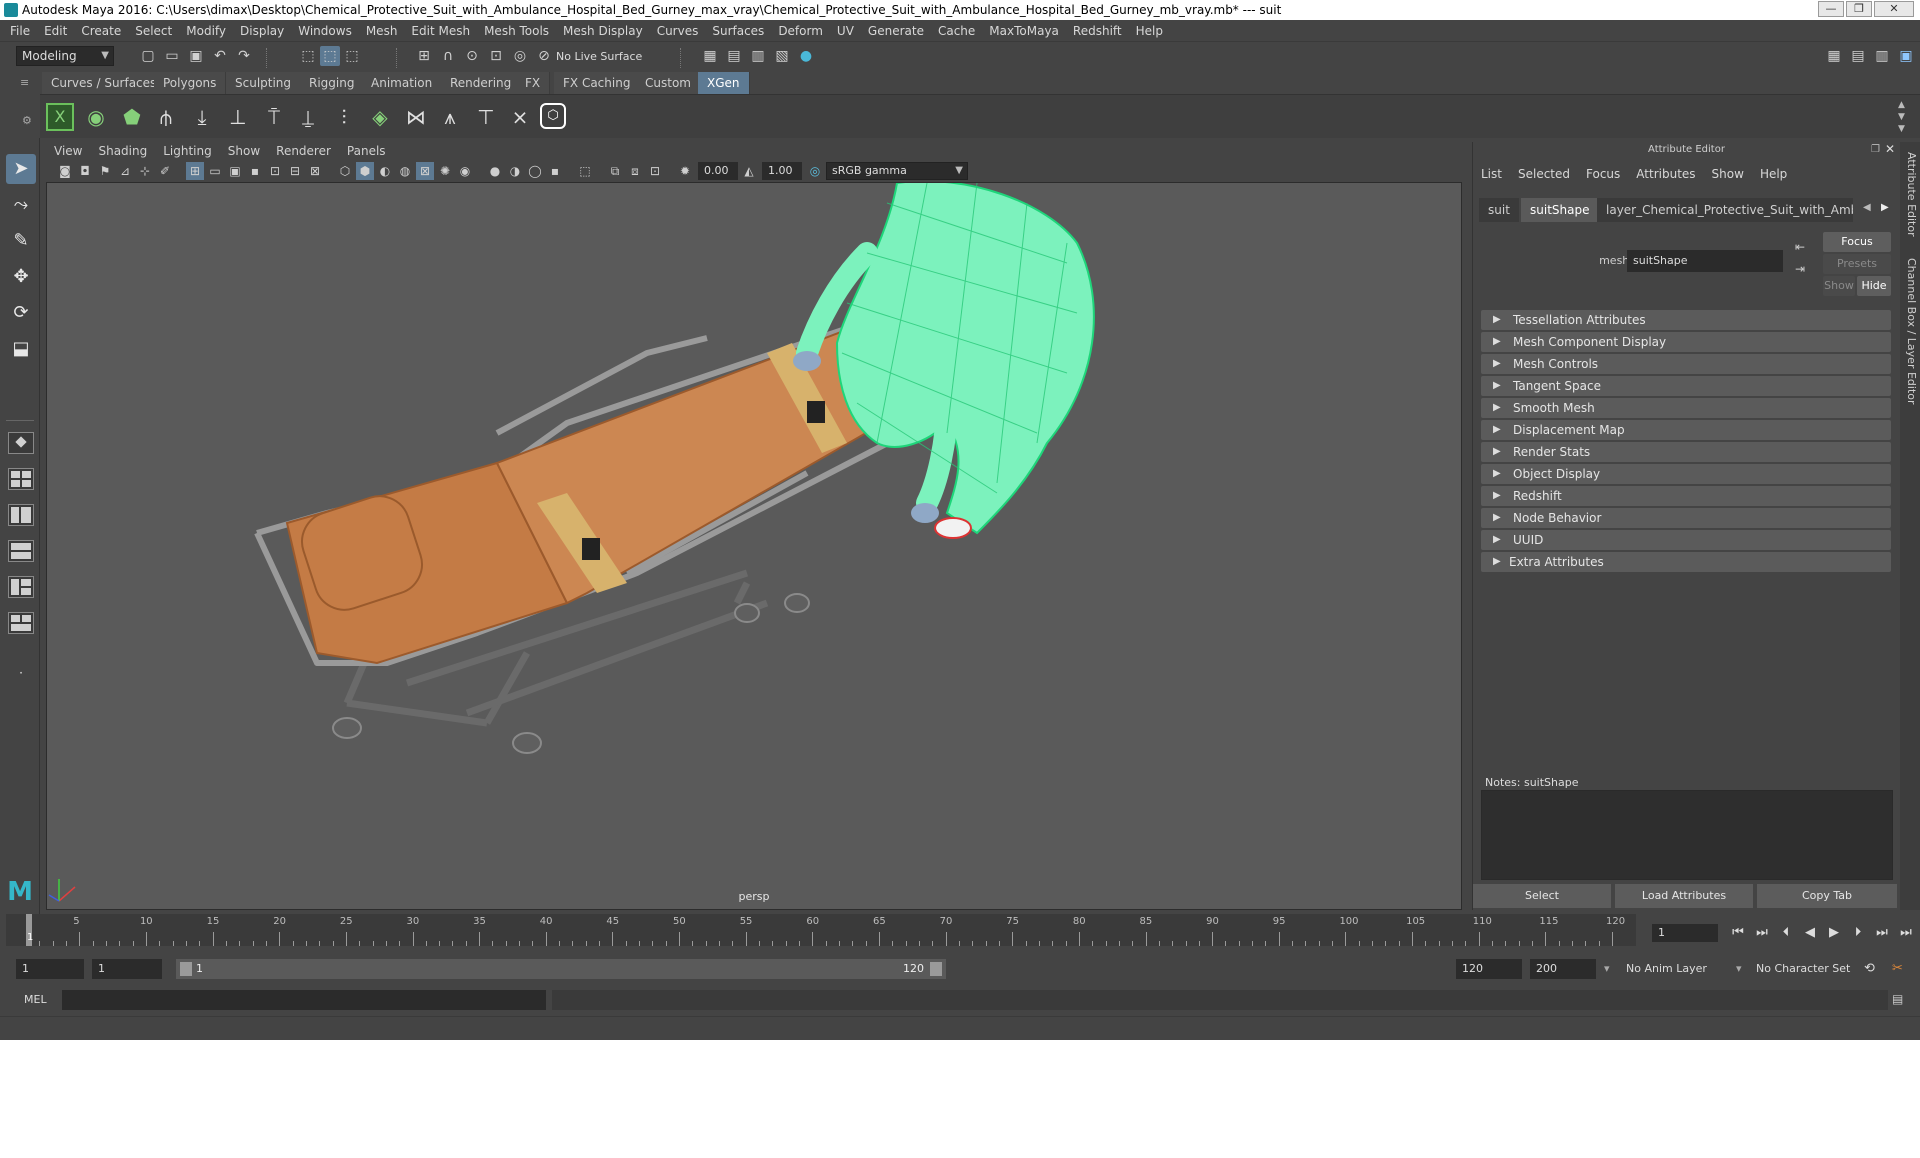  I want to click on section-uuid: ▶ UUID, so click(1686, 540).